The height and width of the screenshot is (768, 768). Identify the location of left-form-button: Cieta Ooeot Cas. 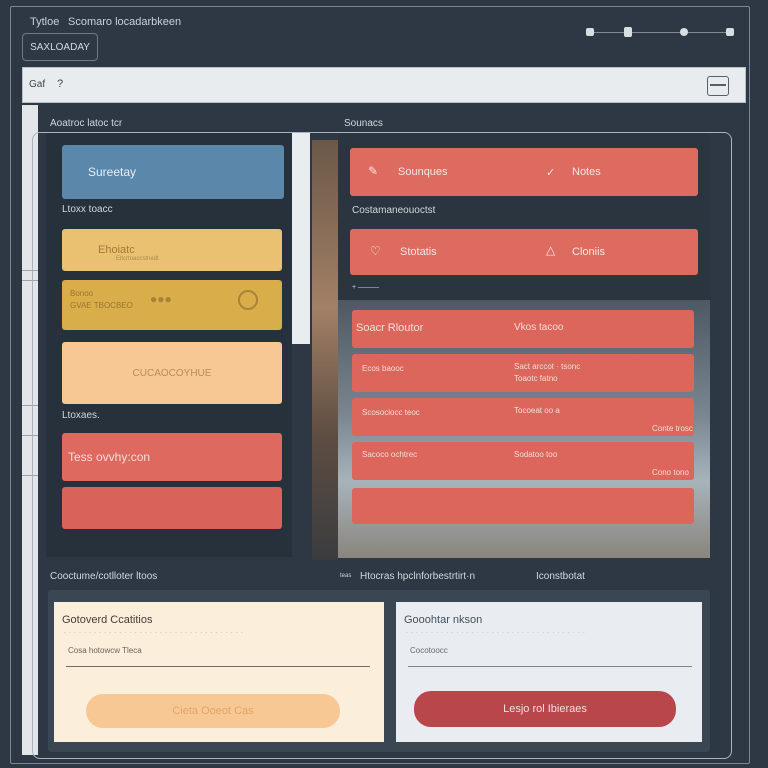
(213, 711).